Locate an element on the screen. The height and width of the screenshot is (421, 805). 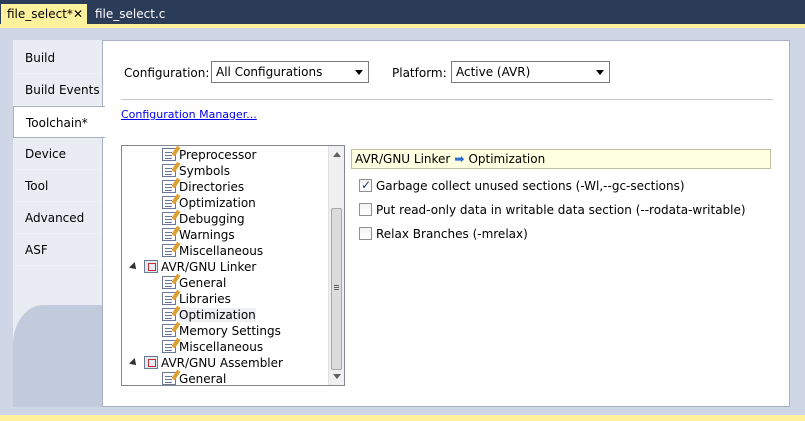
tree-item-preprocessor: Preprocessor is located at coordinates (209, 155).